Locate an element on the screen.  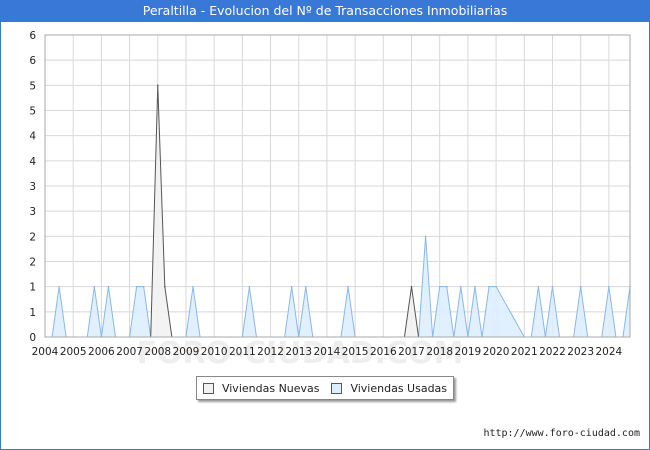
x-tick-label-9: 2013 is located at coordinates (298, 352).